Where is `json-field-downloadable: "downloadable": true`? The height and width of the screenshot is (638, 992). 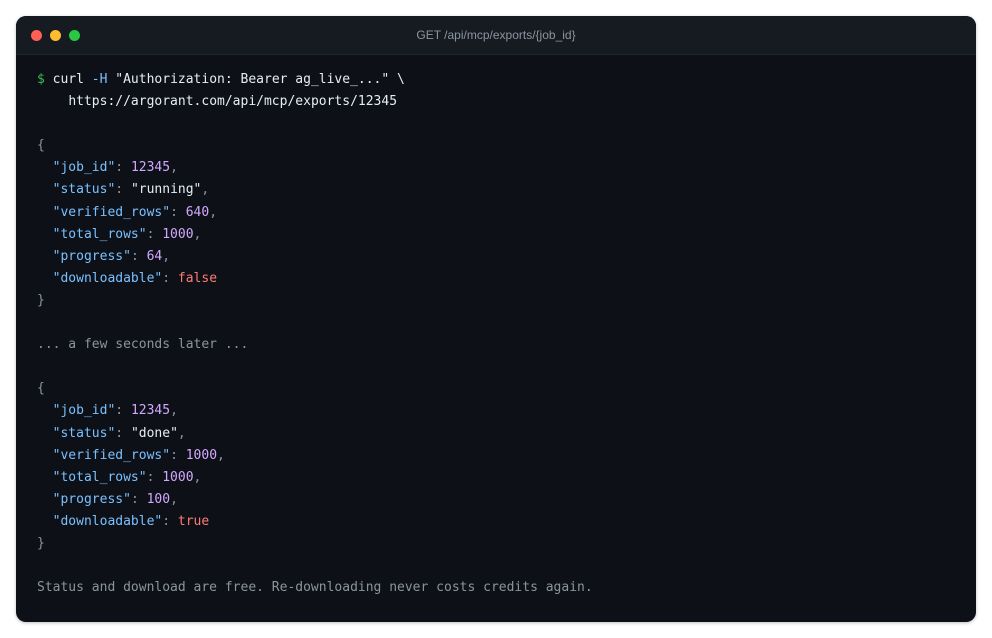
json-field-downloadable: "downloadable": true is located at coordinates (131, 521).